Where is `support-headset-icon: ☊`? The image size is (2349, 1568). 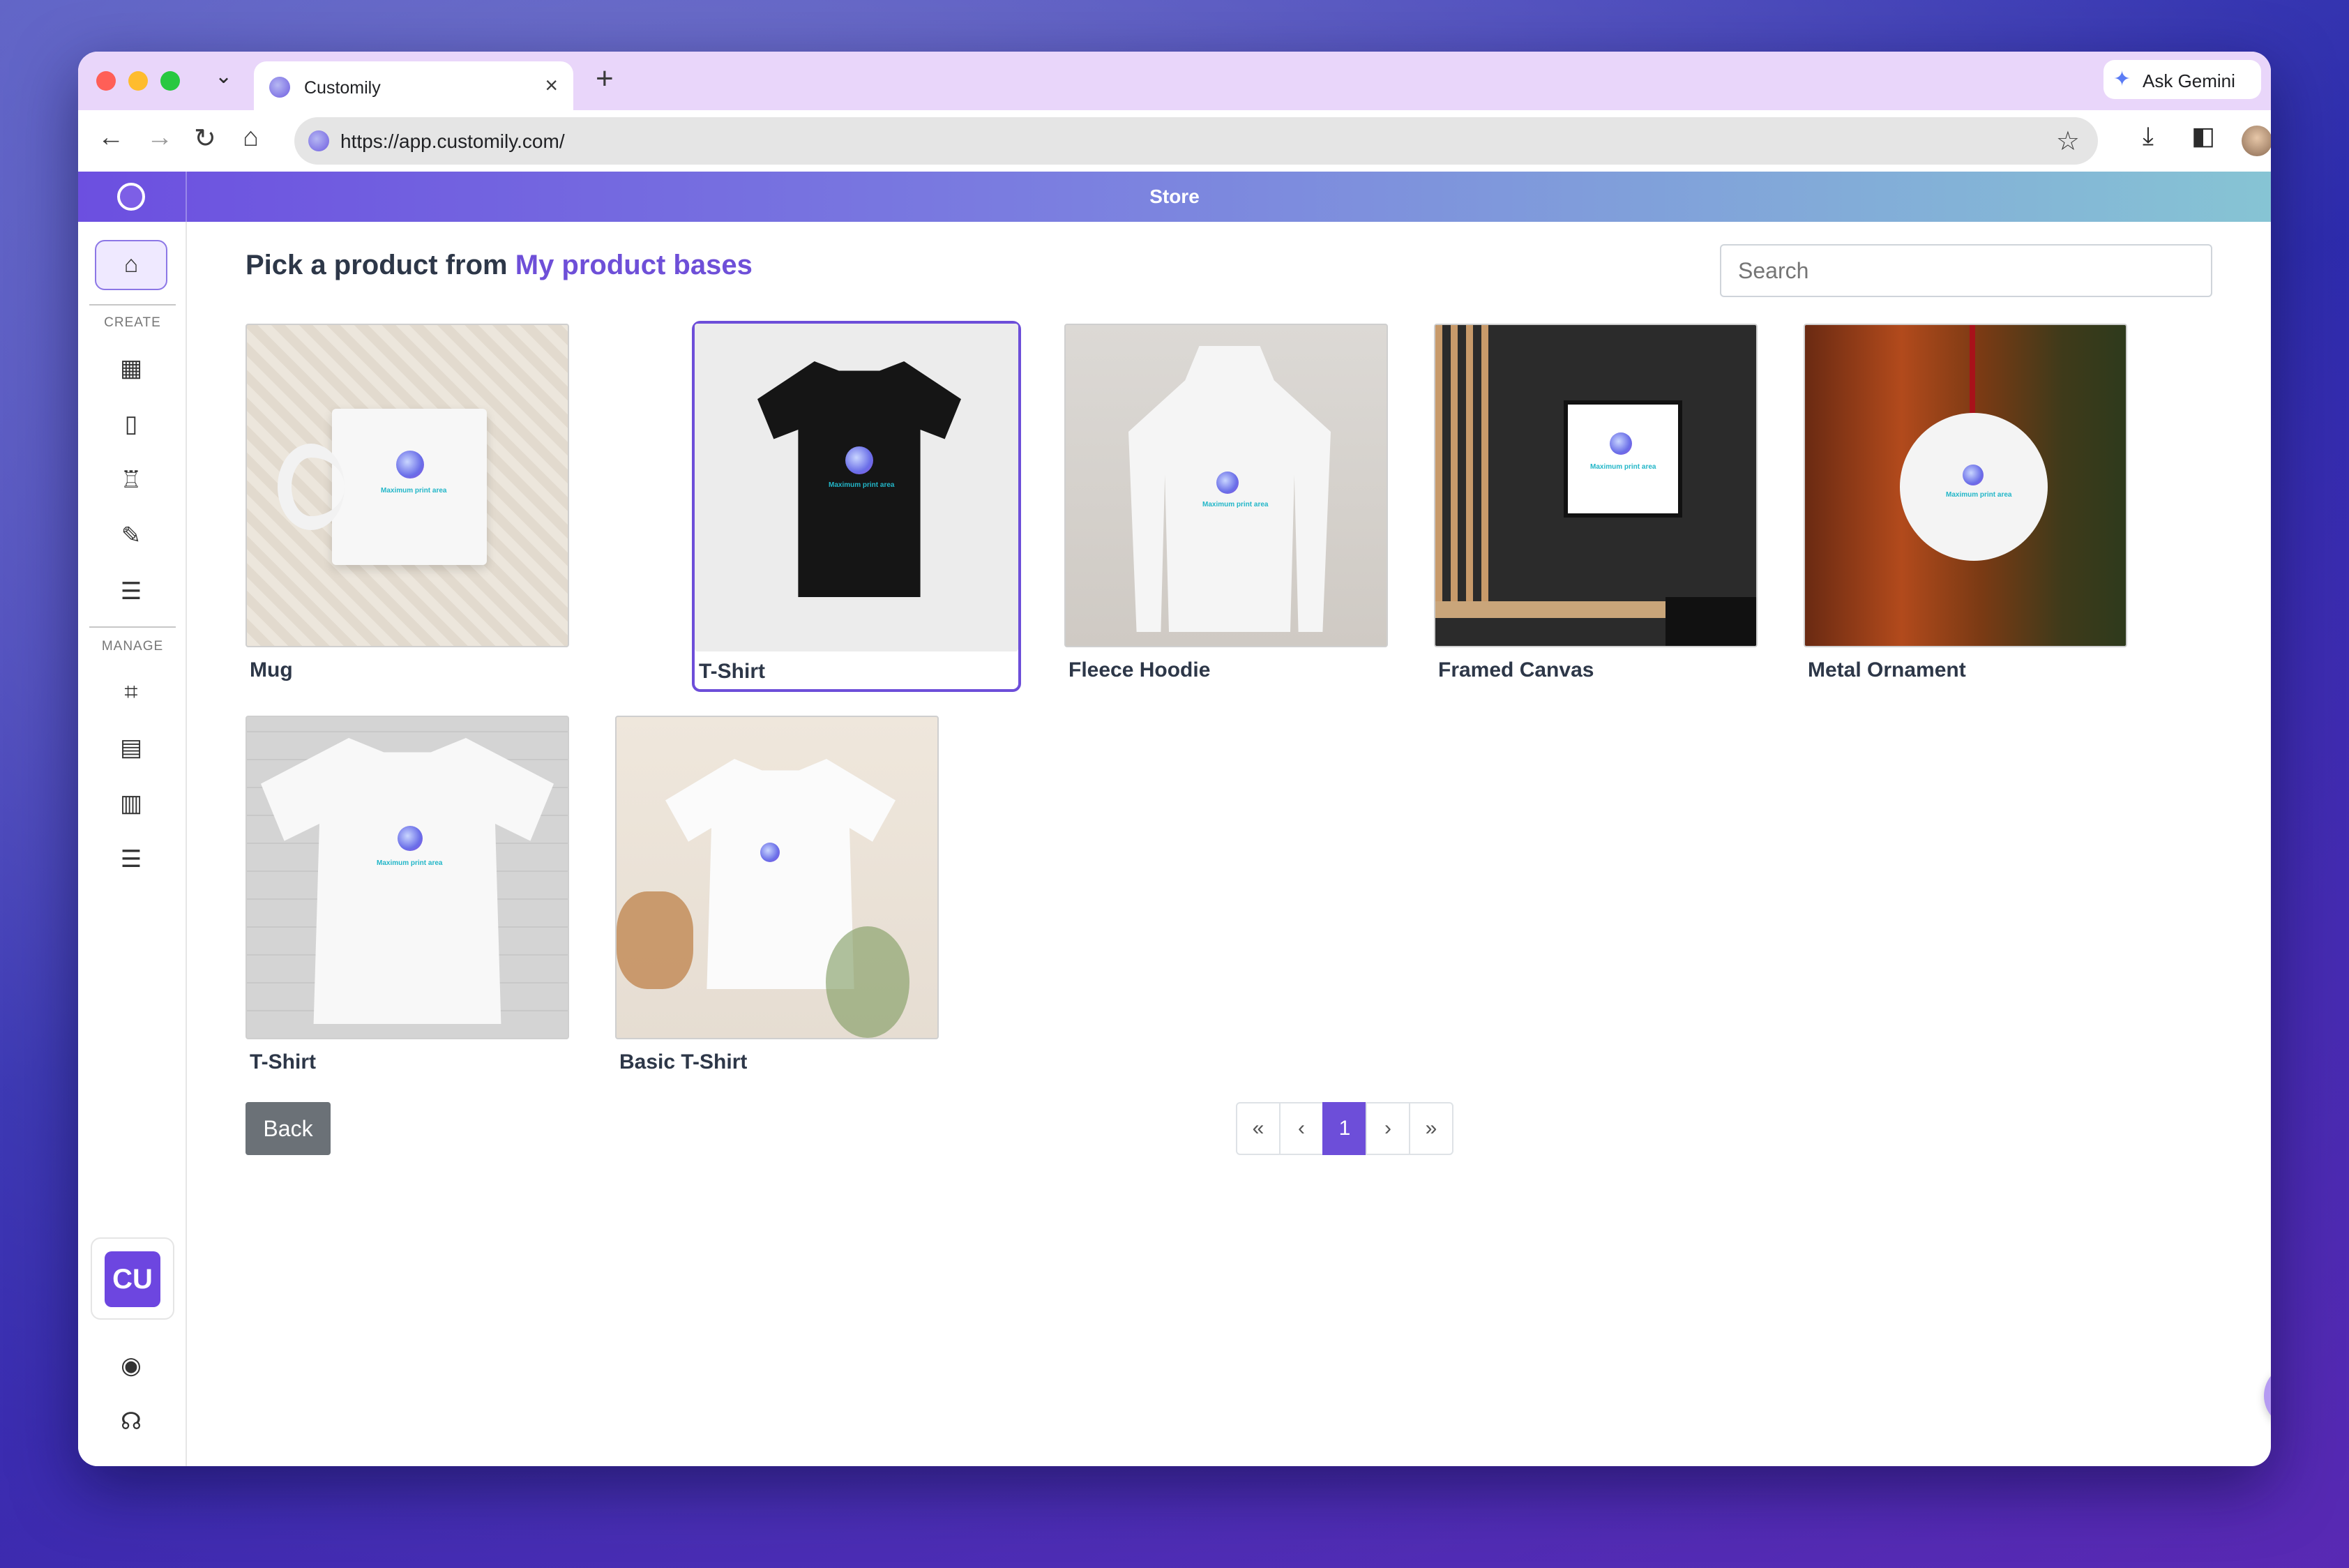
support-headset-icon: ☊ is located at coordinates (131, 1421).